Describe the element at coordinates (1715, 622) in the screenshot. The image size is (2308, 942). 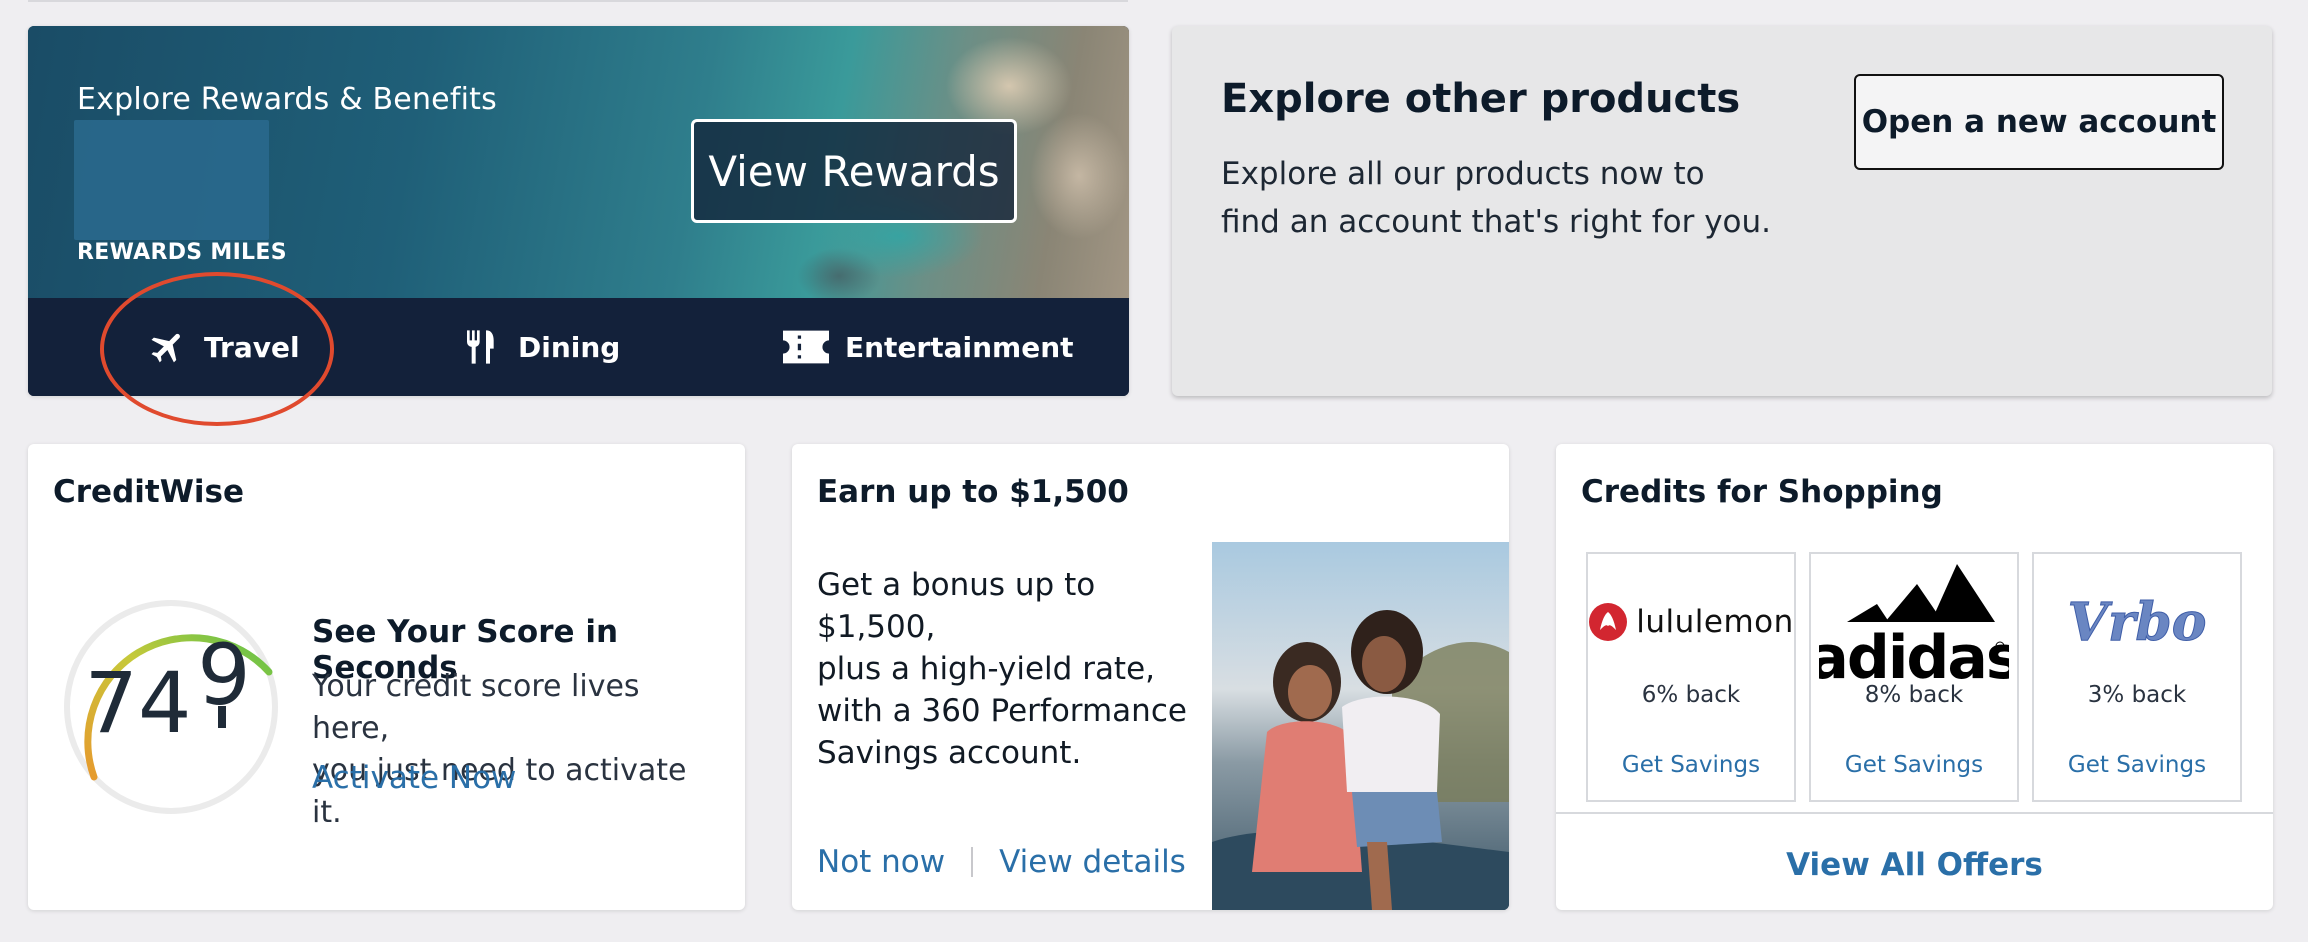
I see `lululemon-wordmark: lululemon` at that location.